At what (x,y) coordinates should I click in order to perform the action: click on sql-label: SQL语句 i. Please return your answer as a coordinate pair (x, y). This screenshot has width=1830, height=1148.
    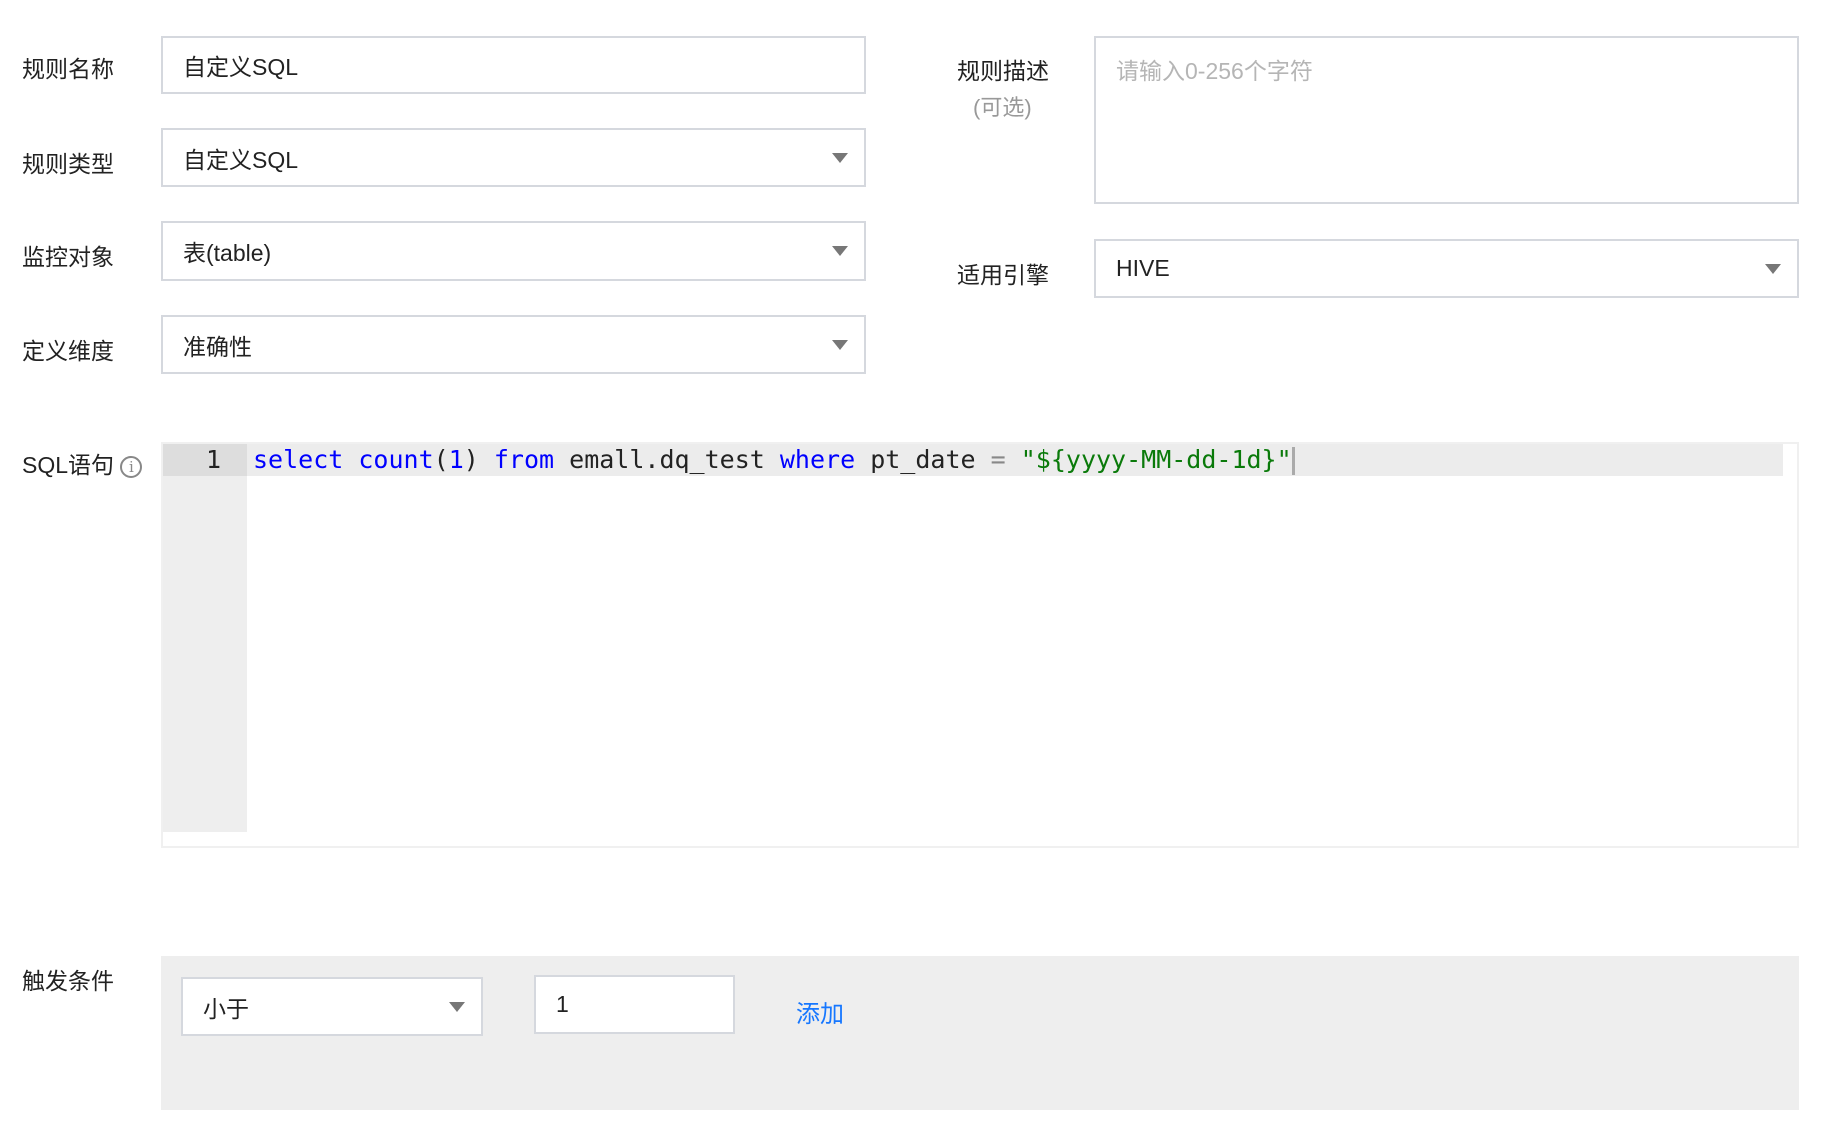
    Looking at the image, I should click on (82, 463).